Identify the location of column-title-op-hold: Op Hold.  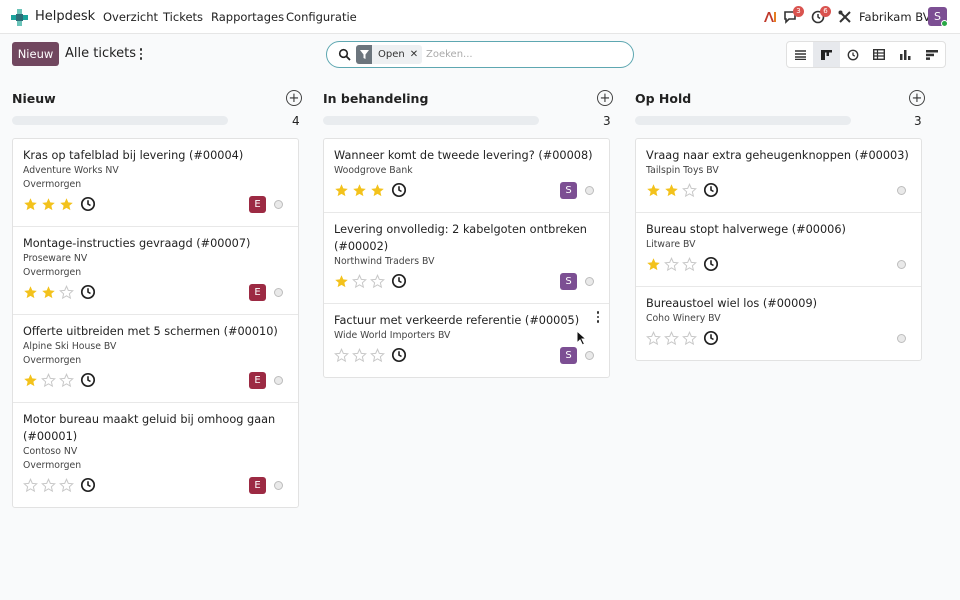
(663, 98).